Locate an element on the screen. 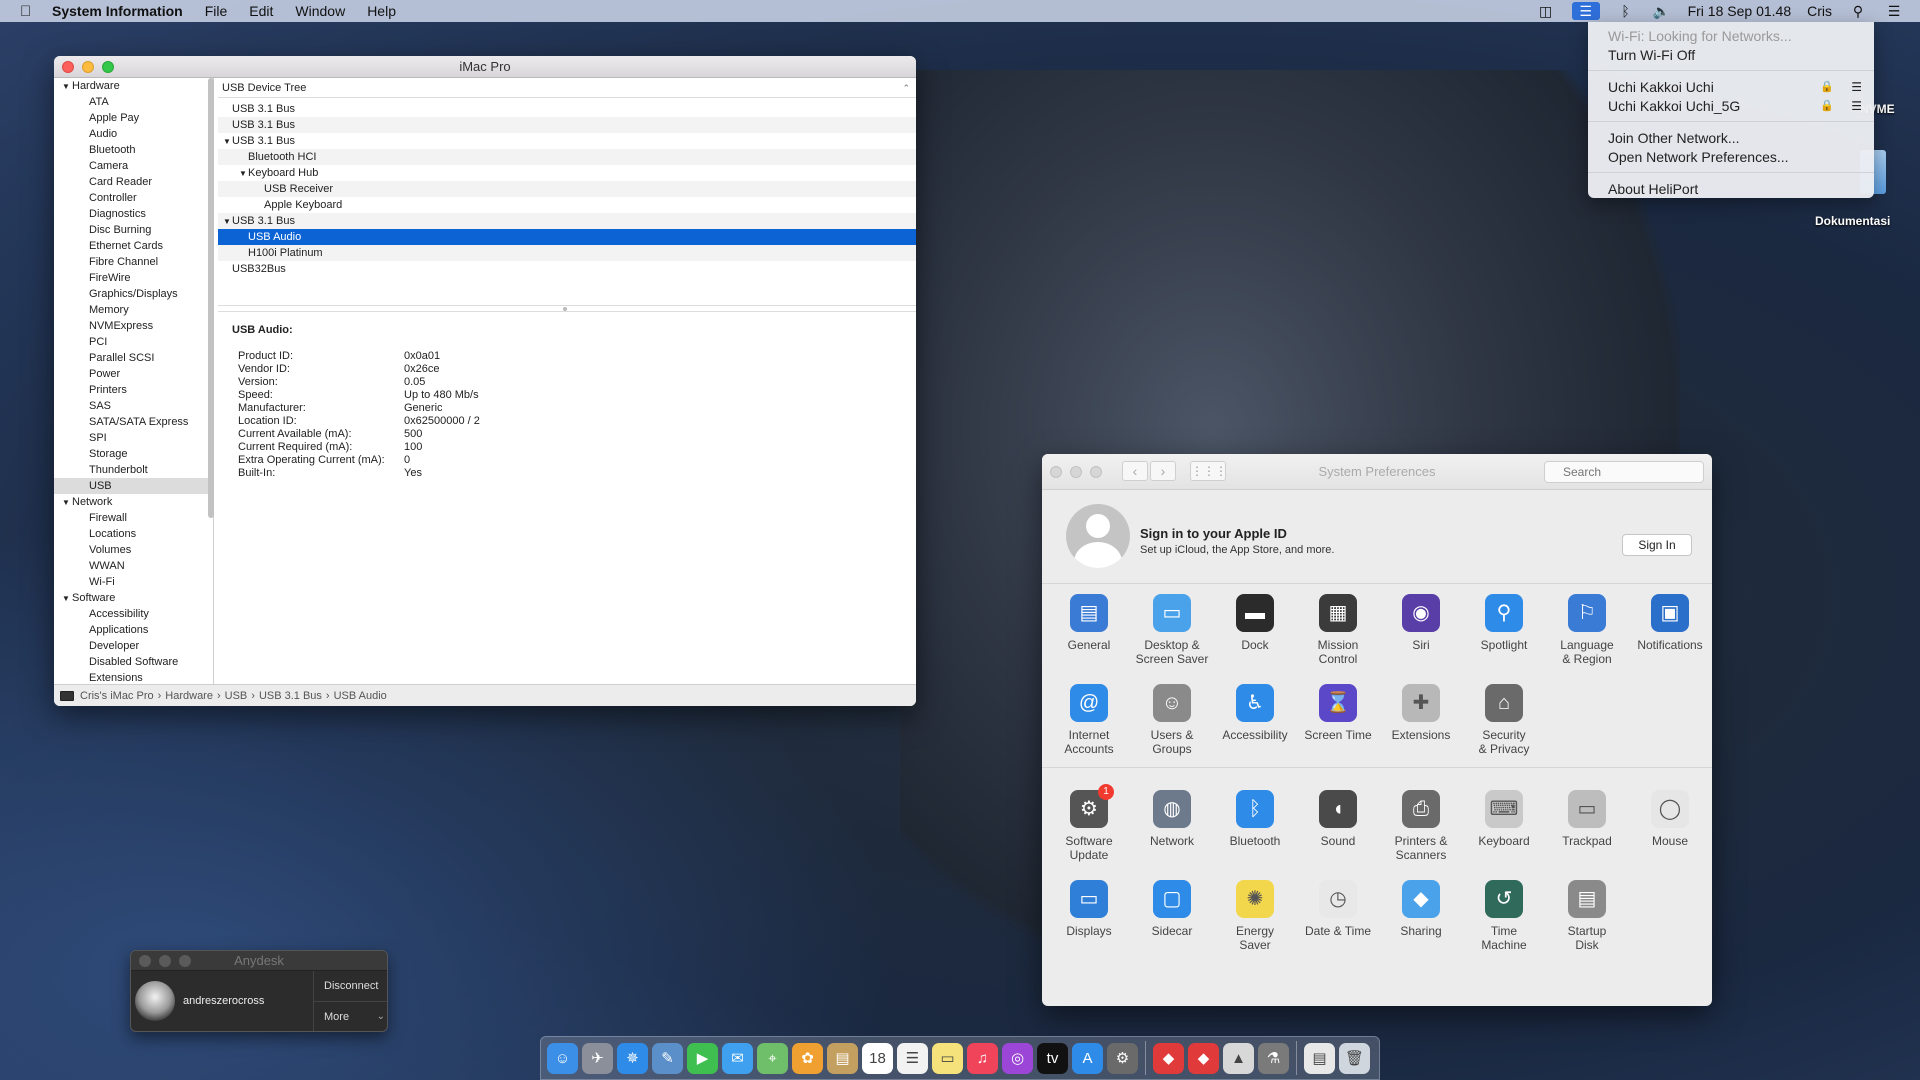 The height and width of the screenshot is (1080, 1920). sidebar-category-hardware: ▼ Hardware is located at coordinates (133, 86).